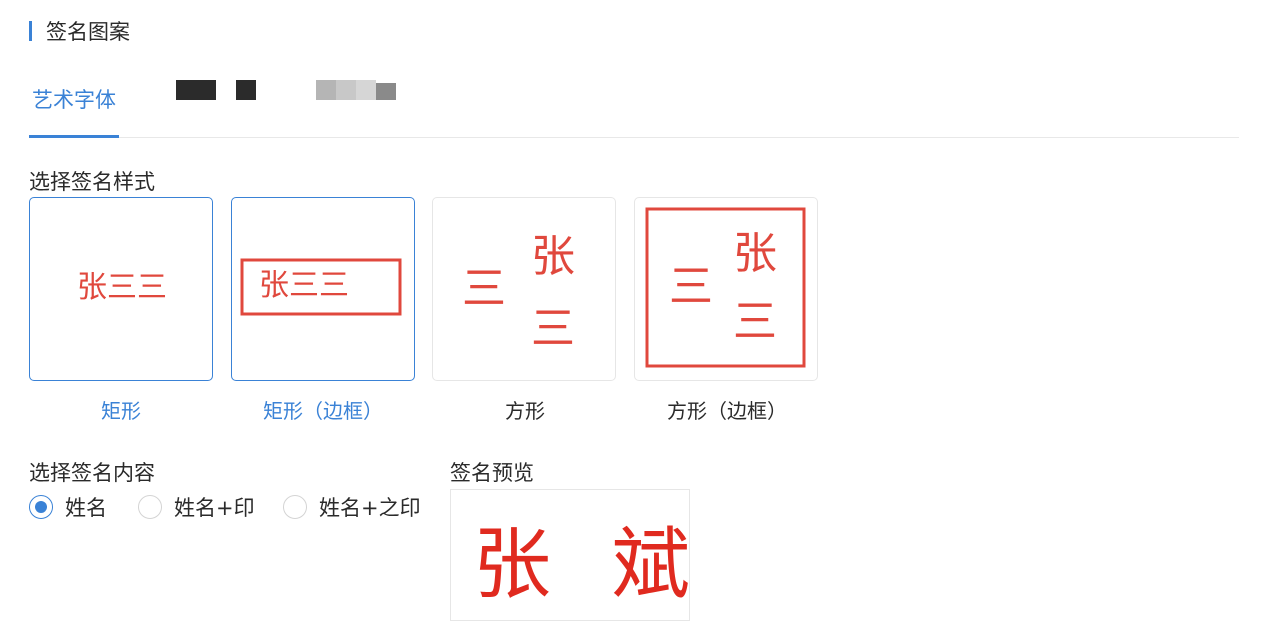 This screenshot has width=1266, height=640. What do you see at coordinates (726, 289) in the screenshot?
I see `style-card-square-border: 张 三 三` at bounding box center [726, 289].